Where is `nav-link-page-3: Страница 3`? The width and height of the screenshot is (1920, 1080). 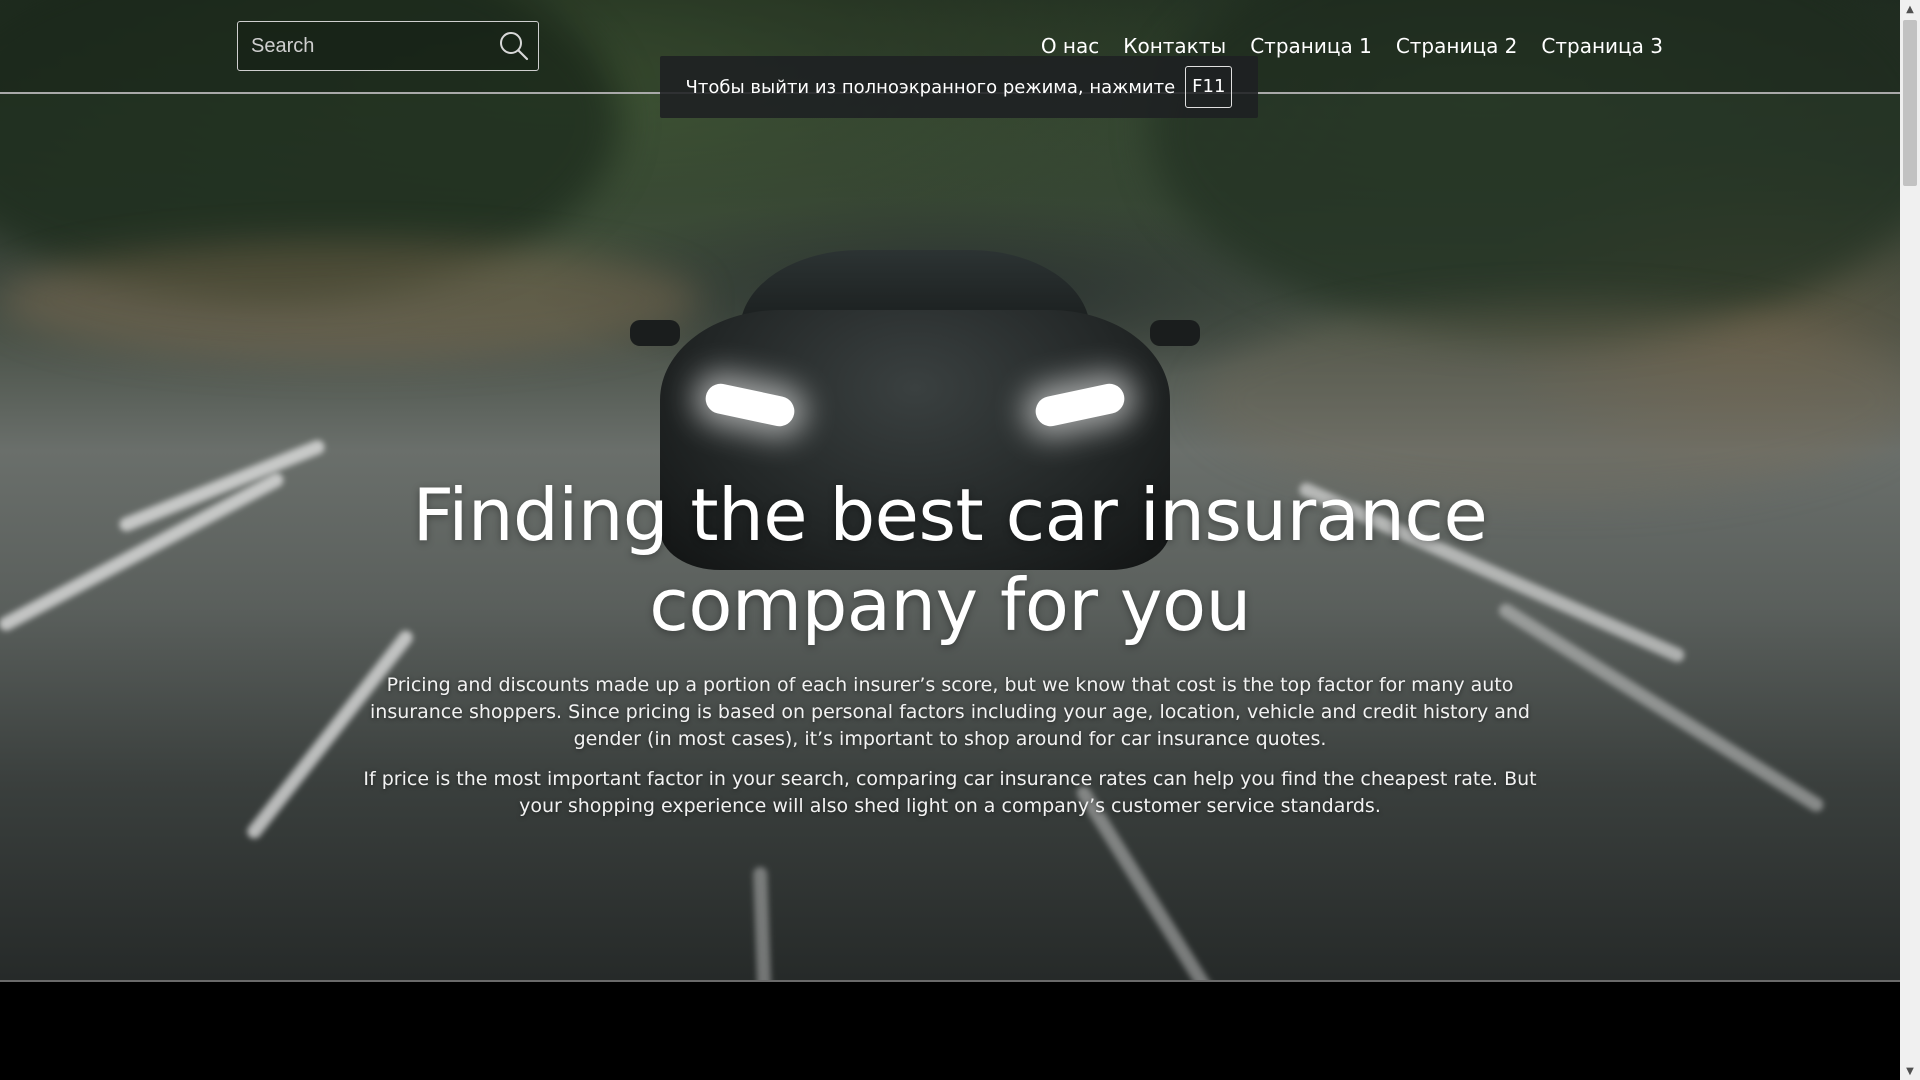
nav-link-page-3: Страница 3 is located at coordinates (1602, 46).